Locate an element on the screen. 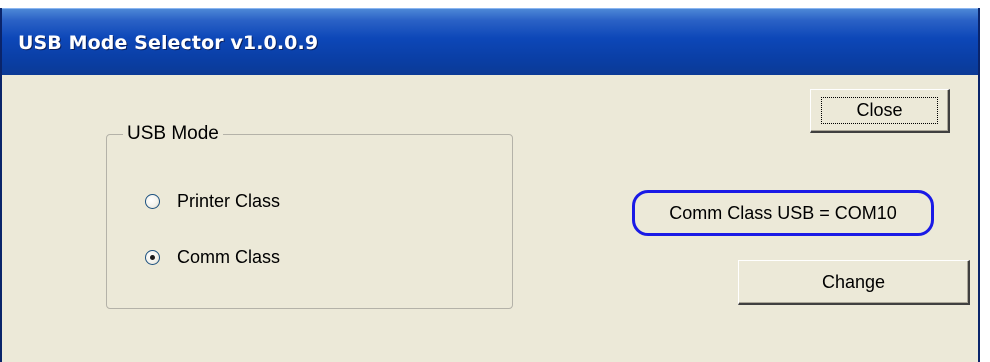 Image resolution: width=990 pixels, height=362 pixels. usb-status-text: Comm Class USB = COM10 is located at coordinates (783, 212).